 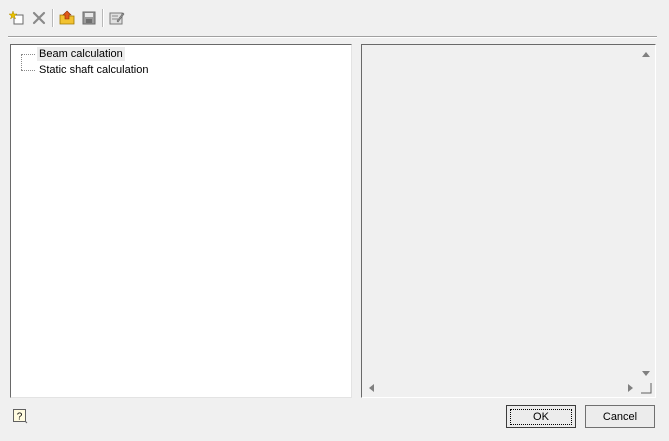 I want to click on save-icon, so click(x=89, y=18).